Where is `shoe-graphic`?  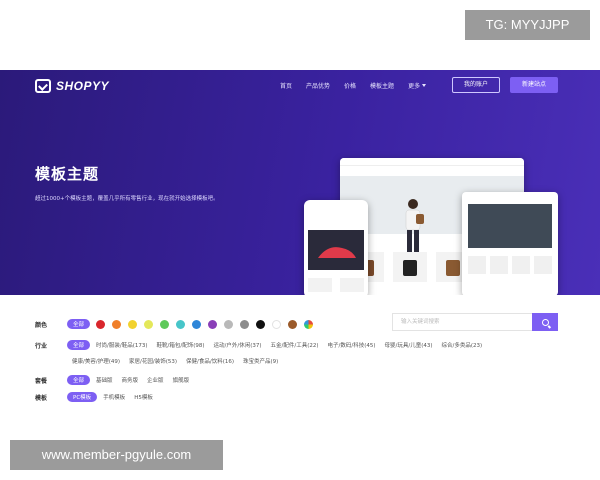 shoe-graphic is located at coordinates (337, 252).